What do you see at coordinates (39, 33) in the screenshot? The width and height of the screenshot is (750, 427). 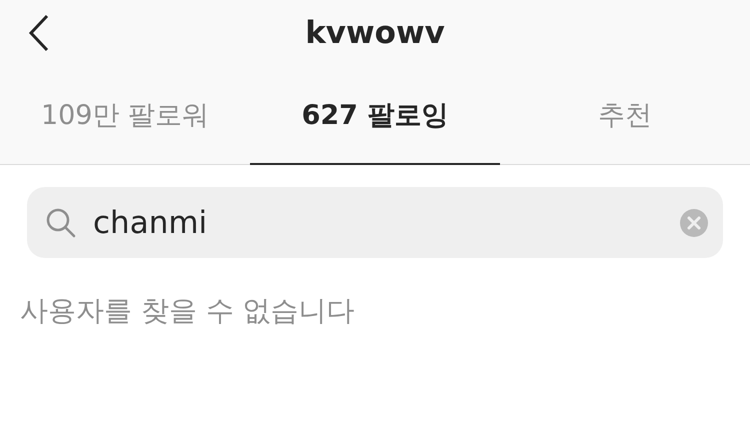 I see `back-icon` at bounding box center [39, 33].